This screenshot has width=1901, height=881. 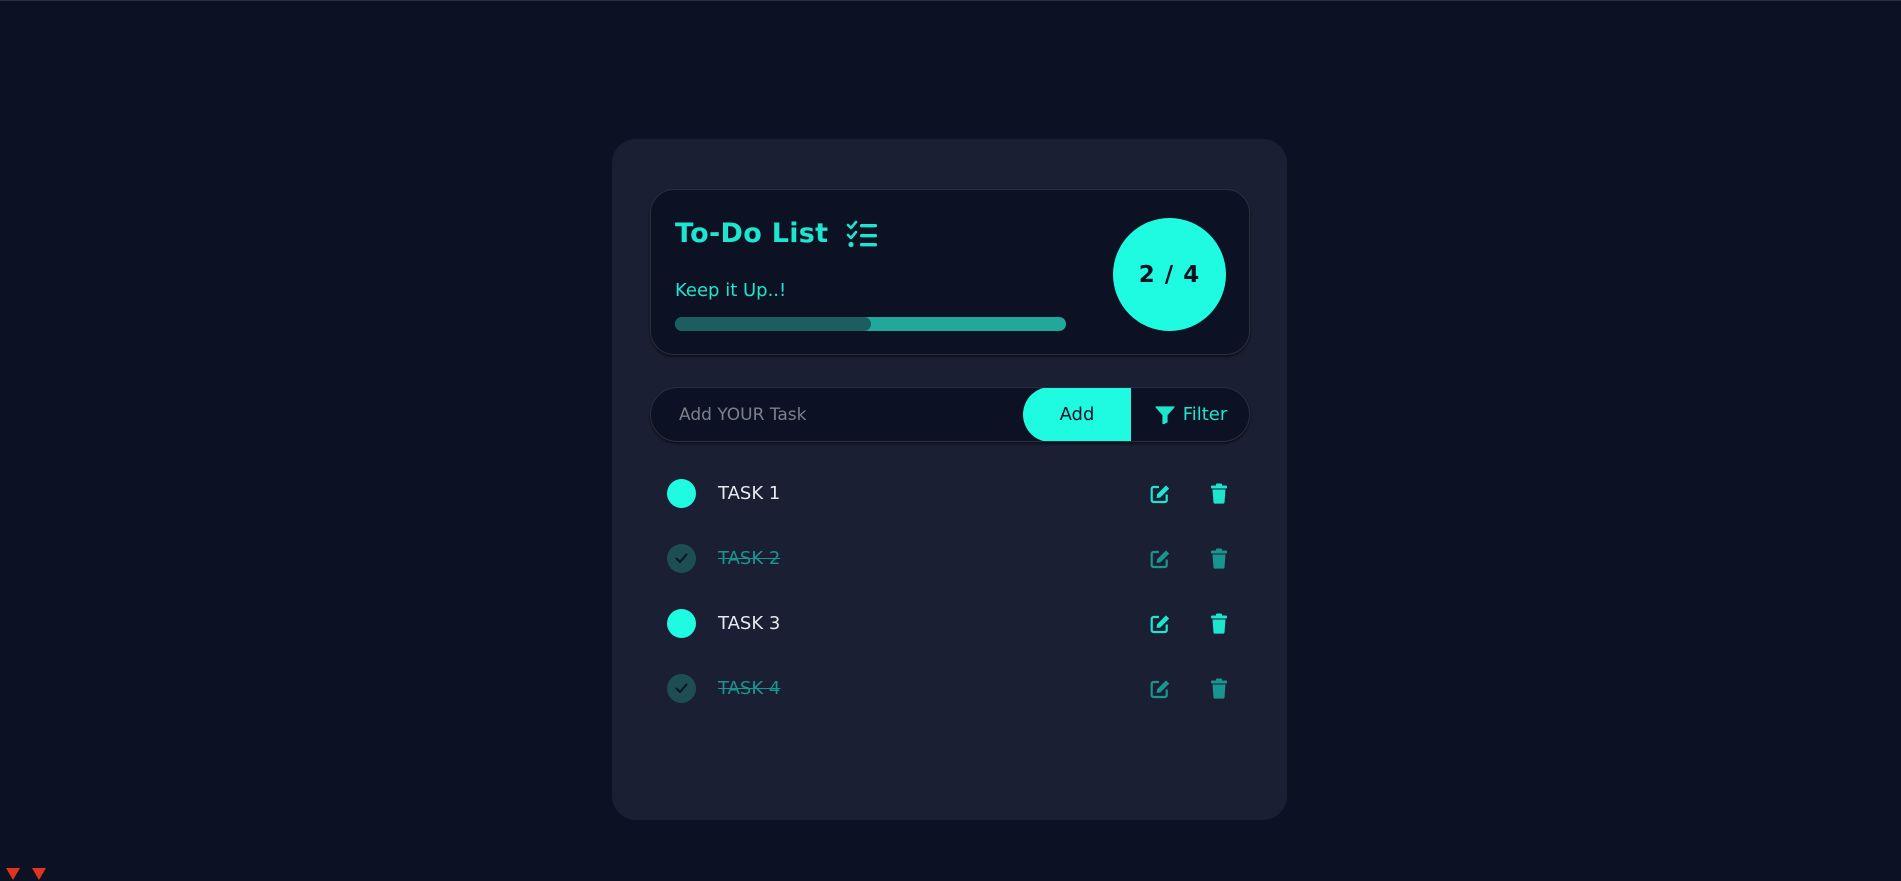 I want to click on title-row: To-Do List, so click(x=776, y=233).